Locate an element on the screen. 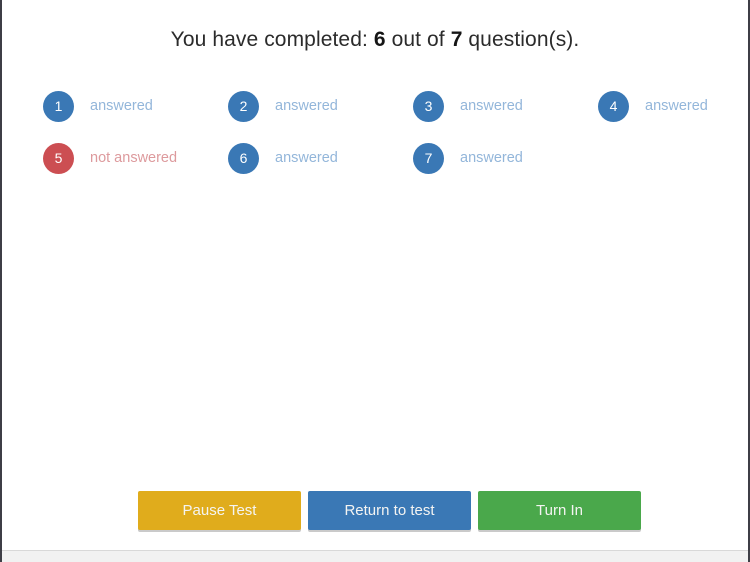  question-status-item: 7 answered is located at coordinates (505, 158).